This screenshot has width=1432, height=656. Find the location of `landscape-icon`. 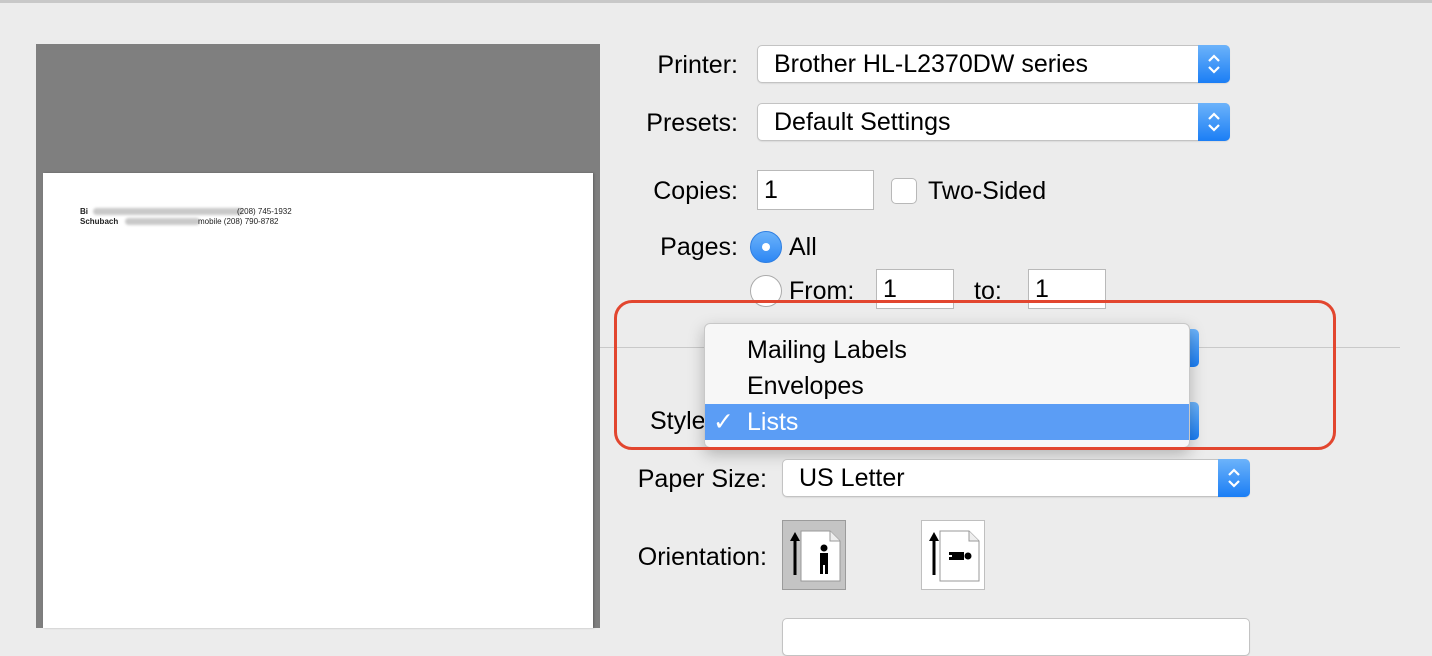

landscape-icon is located at coordinates (954, 556).